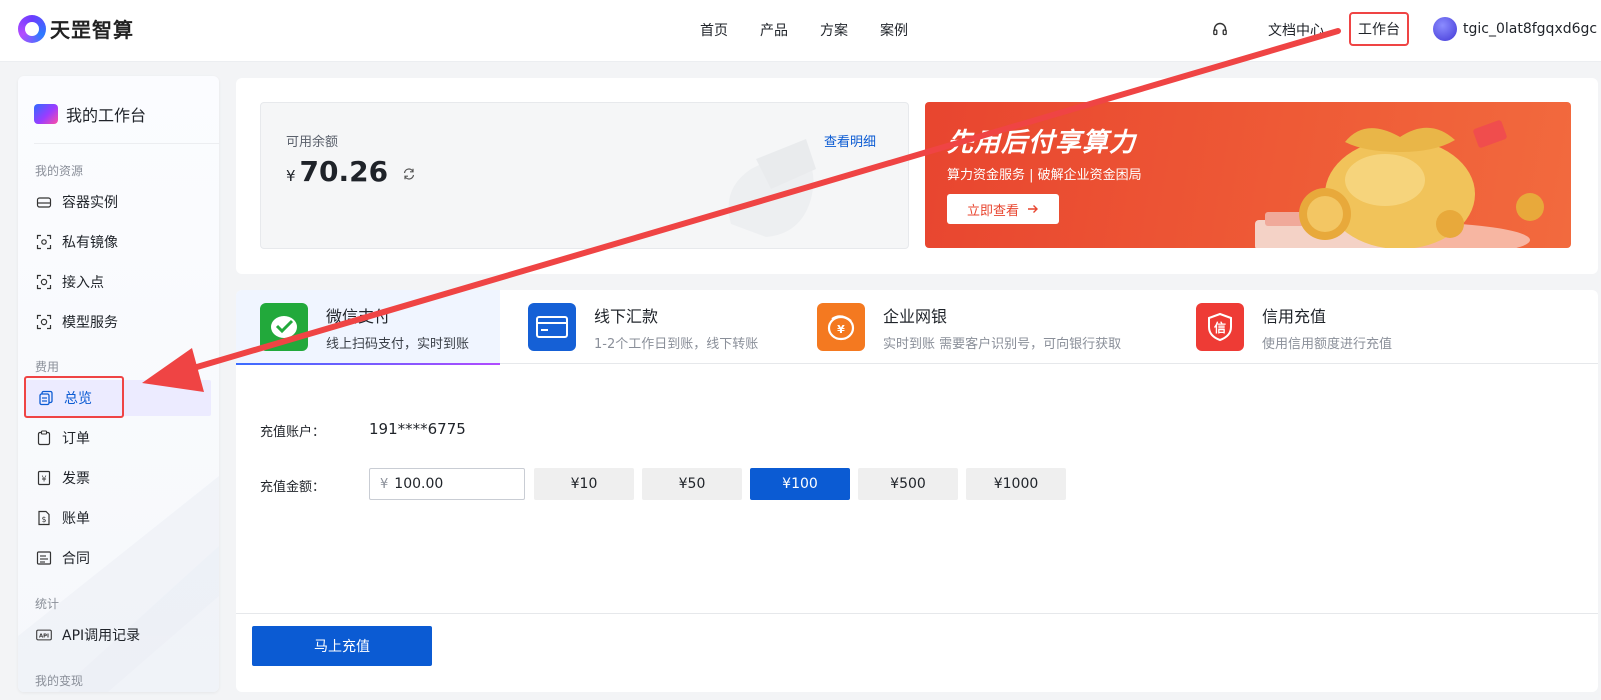 This screenshot has height=700, width=1601. I want to click on account-label: 充值账户：, so click(293, 432).